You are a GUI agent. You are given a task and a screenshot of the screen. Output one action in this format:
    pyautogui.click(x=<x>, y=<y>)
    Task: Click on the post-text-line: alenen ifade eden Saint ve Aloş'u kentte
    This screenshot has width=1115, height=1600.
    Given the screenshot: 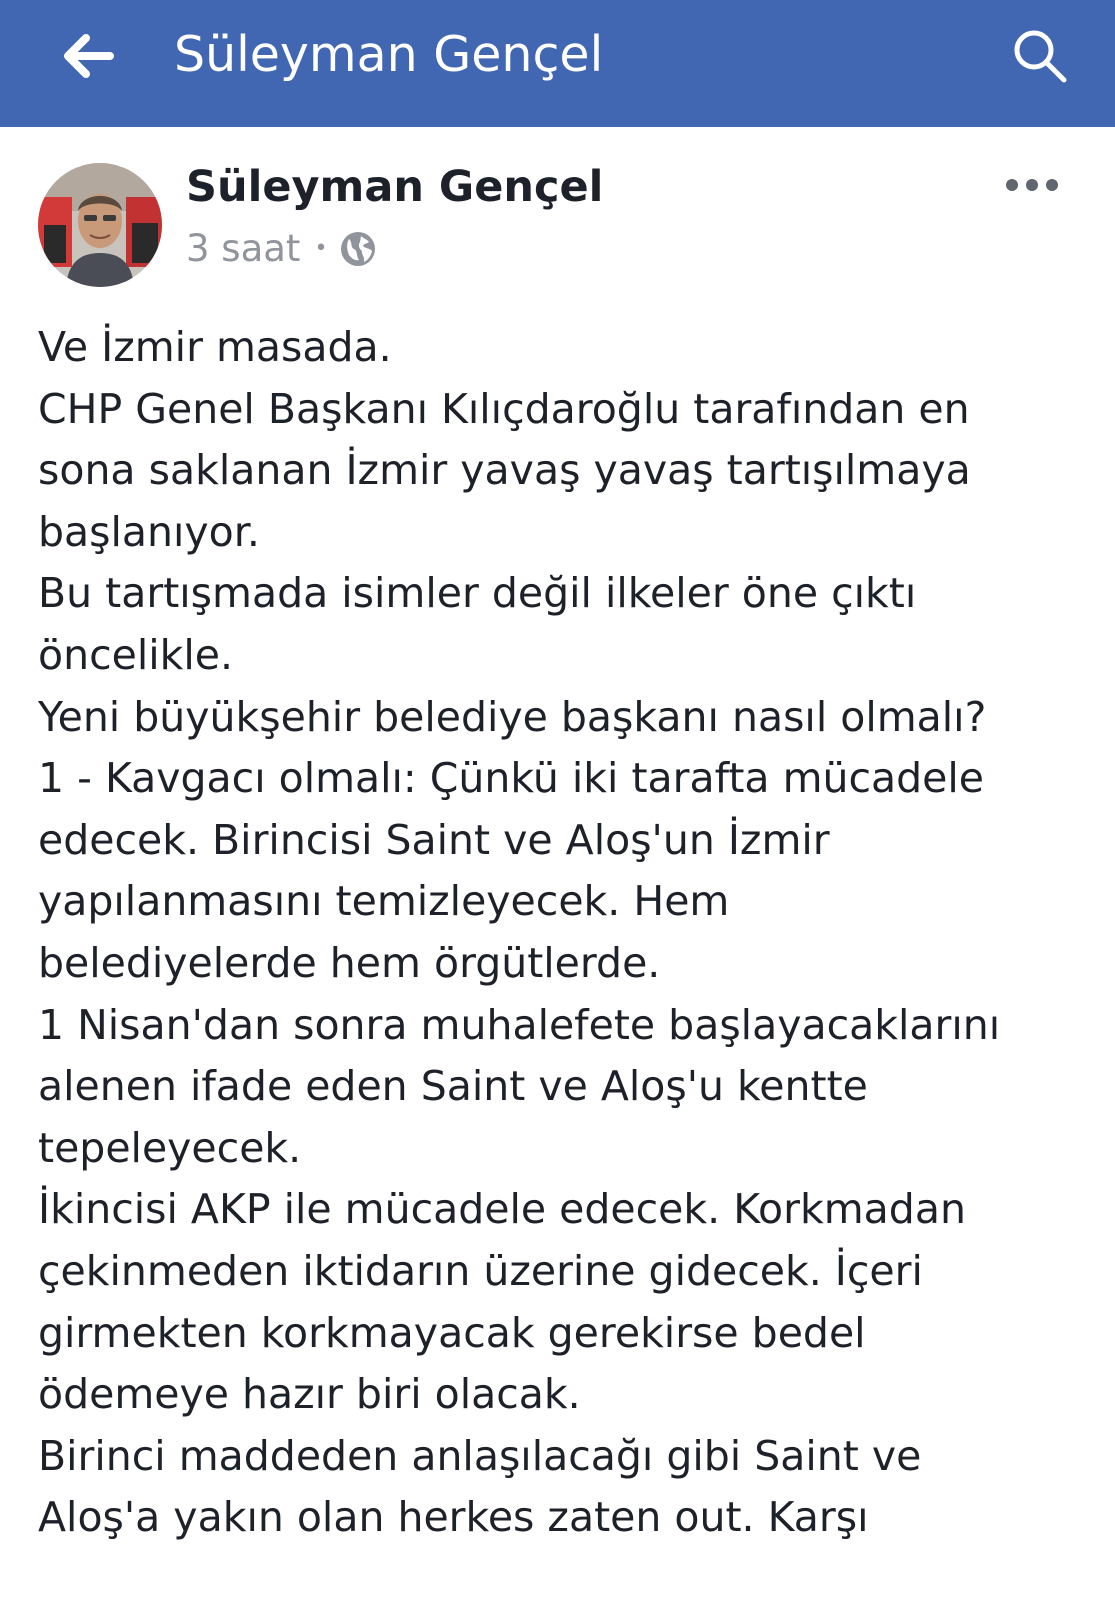 What is the action you would take?
    pyautogui.click(x=453, y=1086)
    